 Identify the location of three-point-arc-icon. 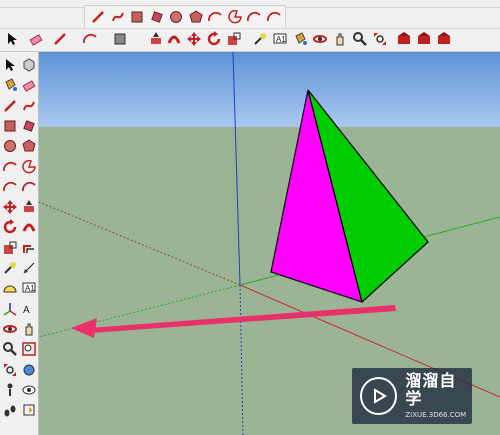
(274, 17).